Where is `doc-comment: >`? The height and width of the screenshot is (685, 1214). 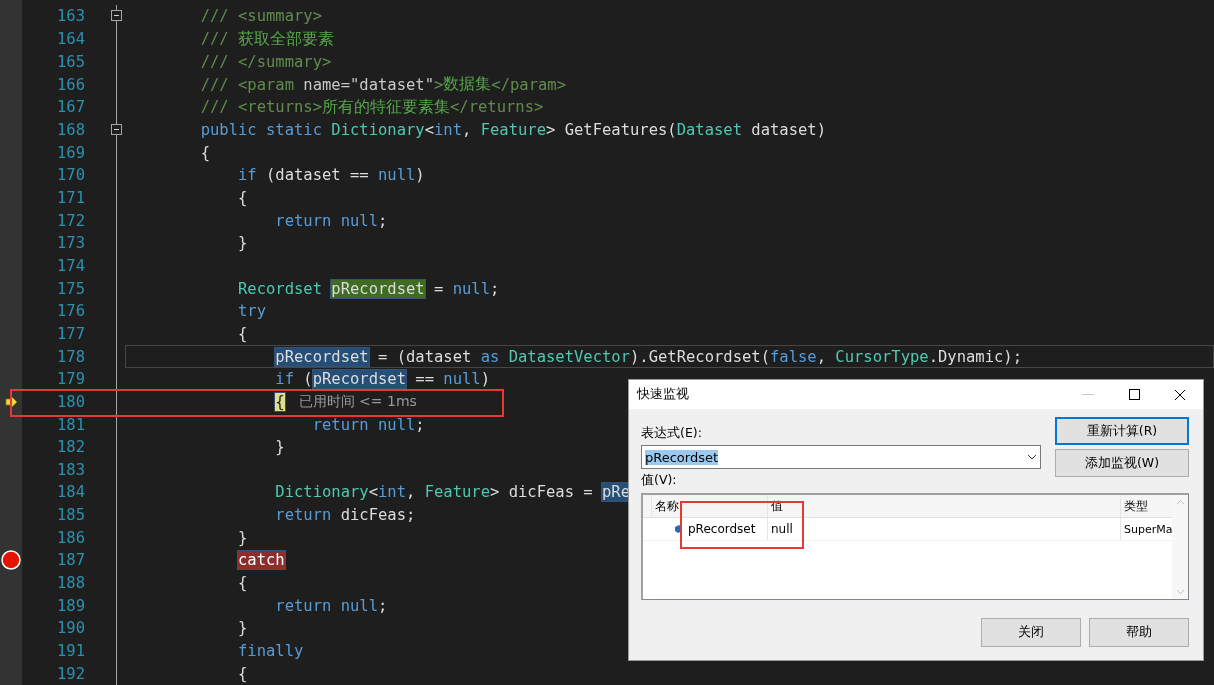
doc-comment: > is located at coordinates (438, 84).